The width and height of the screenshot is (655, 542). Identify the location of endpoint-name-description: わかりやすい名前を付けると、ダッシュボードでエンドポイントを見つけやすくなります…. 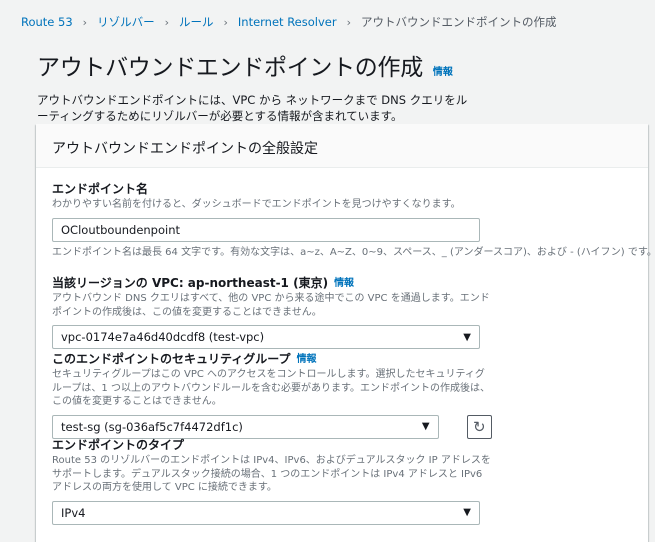
(256, 204).